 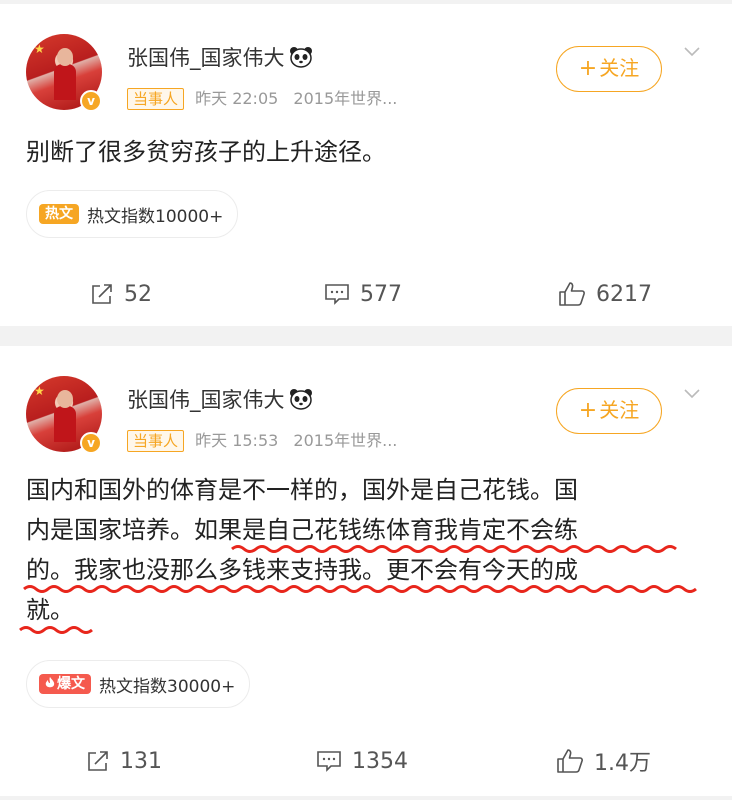 I want to click on hot-badge: 爆文, so click(x=65, y=684).